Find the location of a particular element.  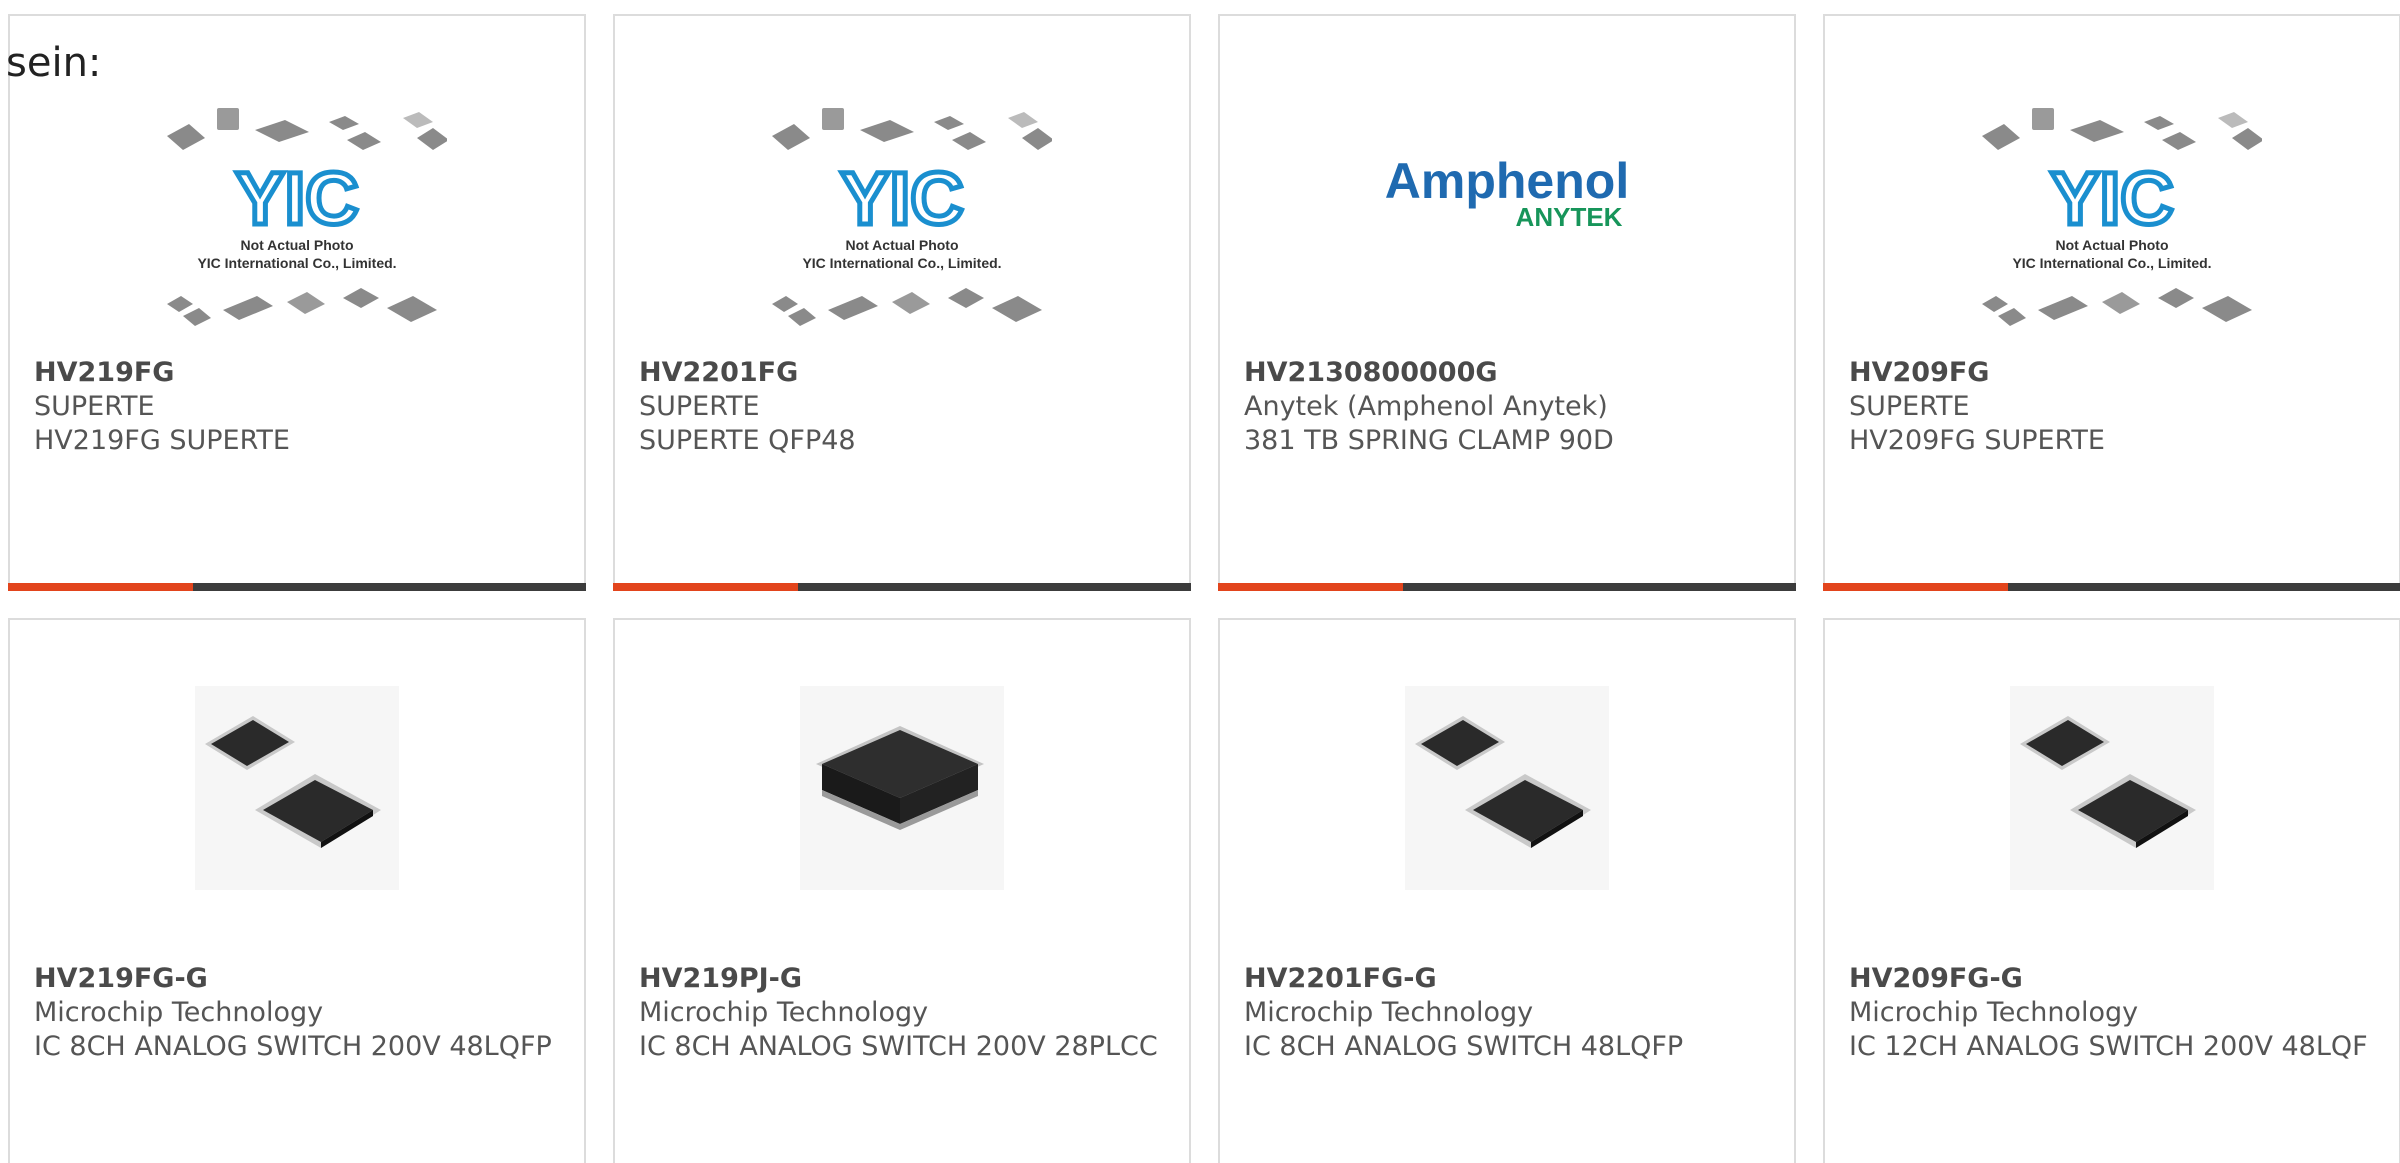

product-description: SUPERTE QFP48 is located at coordinates (747, 440).